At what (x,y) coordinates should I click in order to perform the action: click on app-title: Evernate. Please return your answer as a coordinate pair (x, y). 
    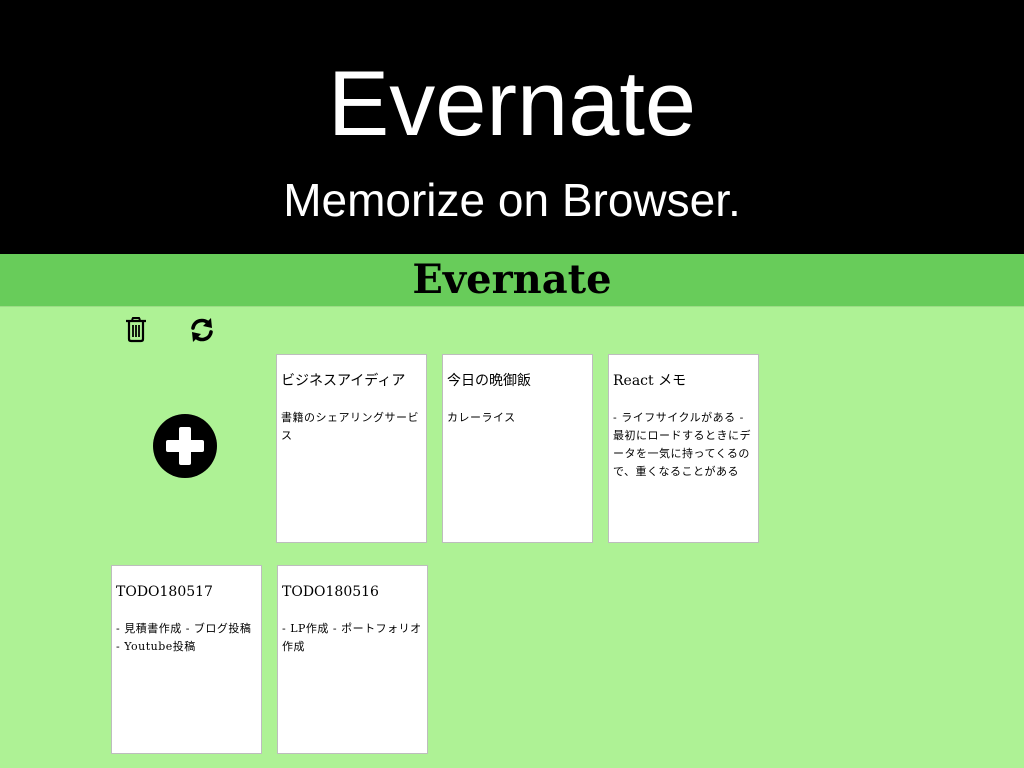
    Looking at the image, I should click on (512, 279).